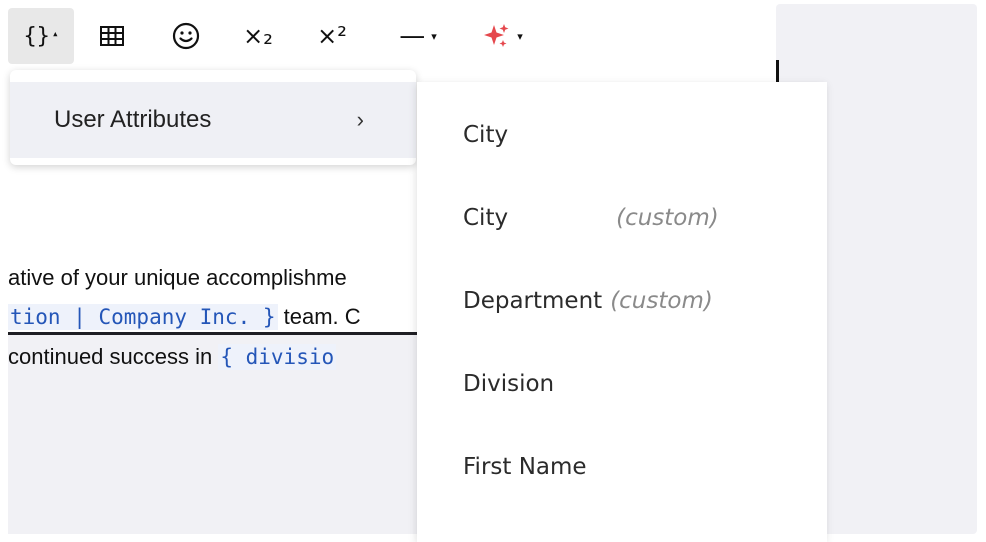 The width and height of the screenshot is (986, 542). I want to click on submenu-item-department-custom: Department (custom), so click(588, 301).